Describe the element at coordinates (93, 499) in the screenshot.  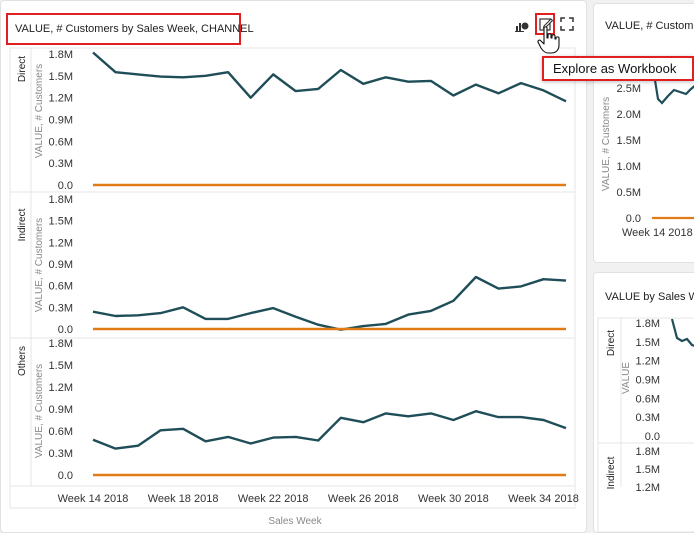
I see `x-tick-label: Week 14 2018` at that location.